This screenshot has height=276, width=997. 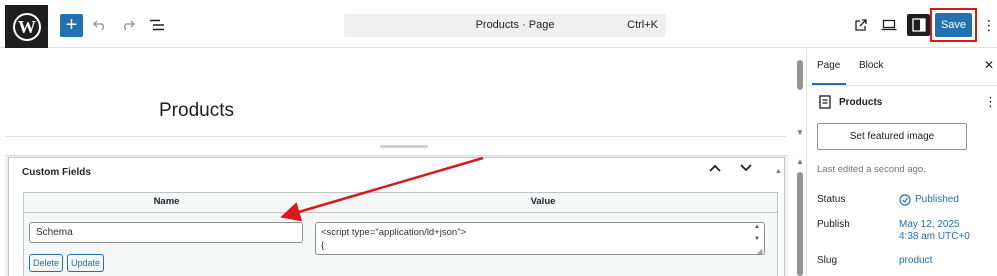 What do you see at coordinates (800, 224) in the screenshot?
I see `metabox-scrollbar` at bounding box center [800, 224].